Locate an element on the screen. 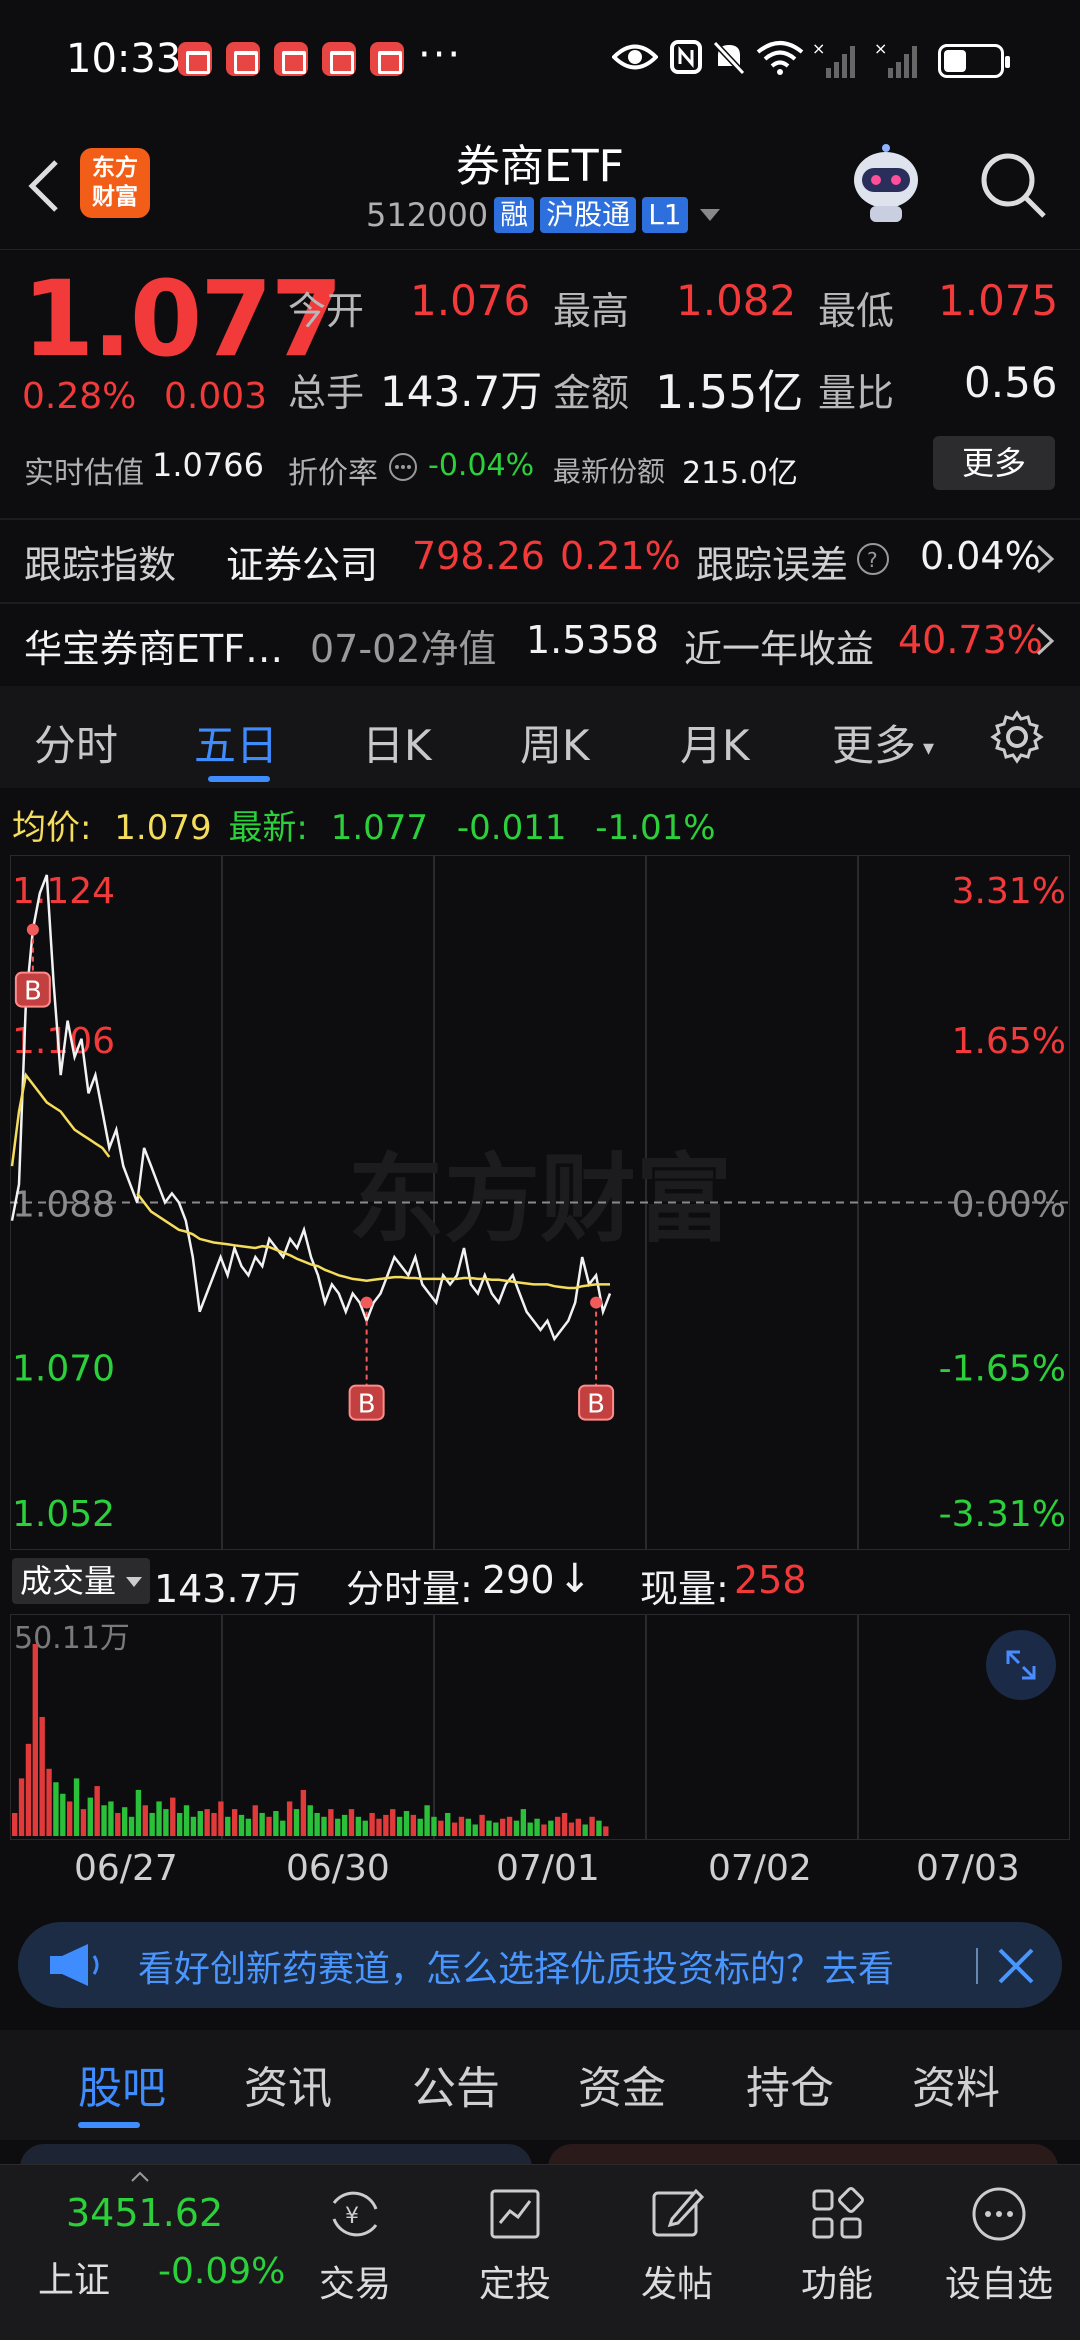 This screenshot has width=1080, height=2340. tracking-index-pct: 0.21% is located at coordinates (620, 556).